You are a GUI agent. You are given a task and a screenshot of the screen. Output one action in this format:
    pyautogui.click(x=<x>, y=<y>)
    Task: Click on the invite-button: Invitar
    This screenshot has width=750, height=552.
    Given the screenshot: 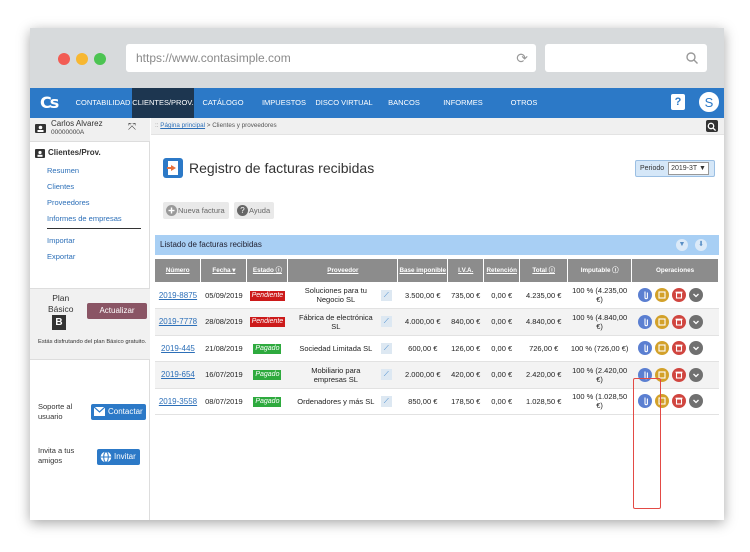 What is the action you would take?
    pyautogui.click(x=118, y=457)
    